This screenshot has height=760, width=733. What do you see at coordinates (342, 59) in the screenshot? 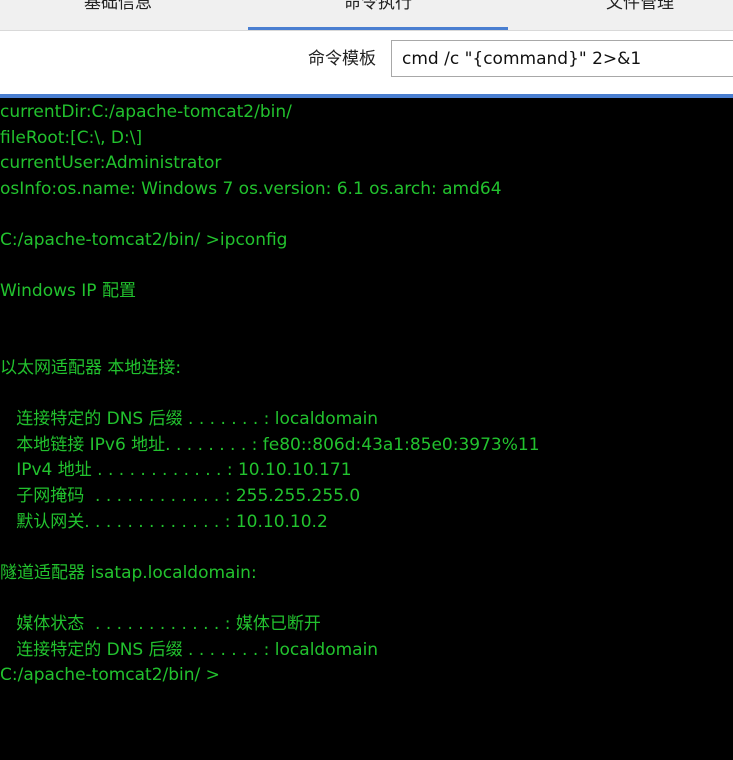
I see `command-template-label: 命令模板` at bounding box center [342, 59].